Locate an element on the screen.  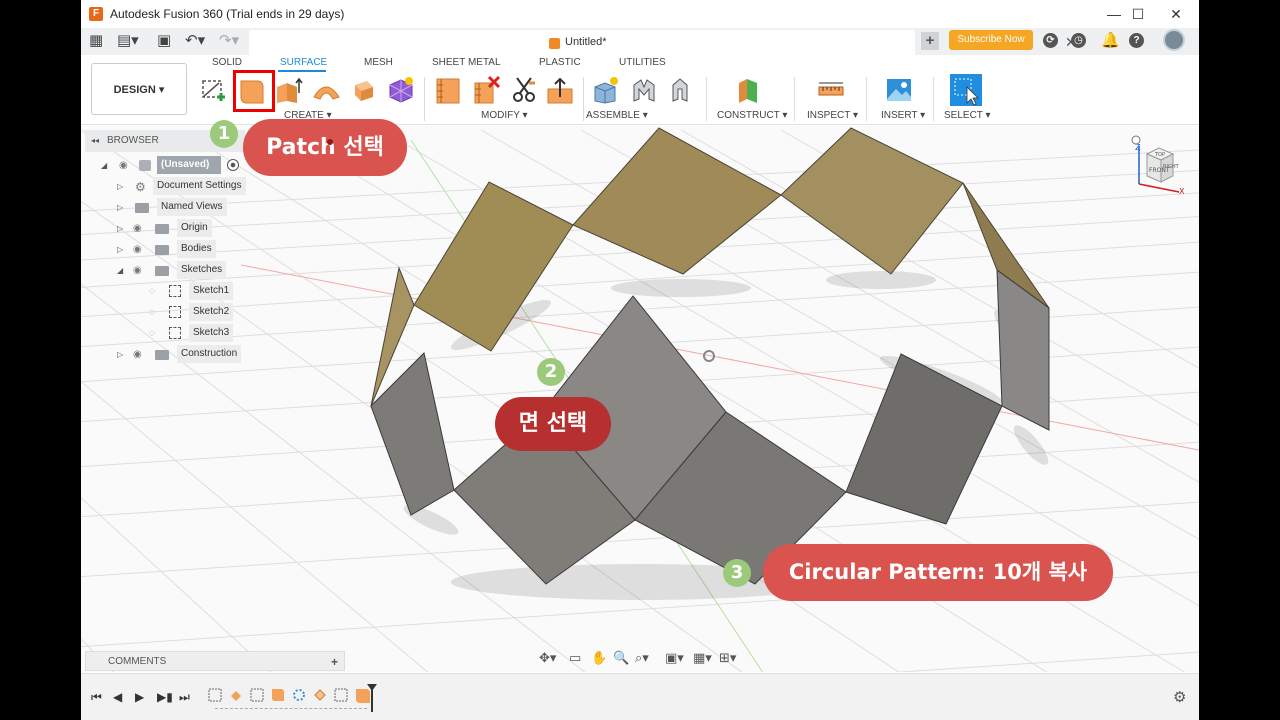
view-cube: Z X FRONT RIGHT TOP is located at coordinates (1163, 165).